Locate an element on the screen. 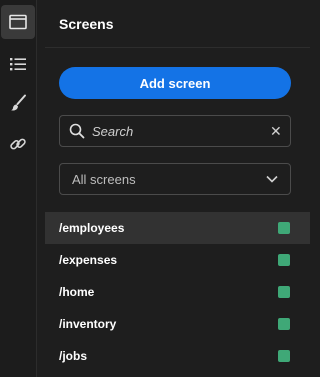  icon-rail is located at coordinates (18, 188).